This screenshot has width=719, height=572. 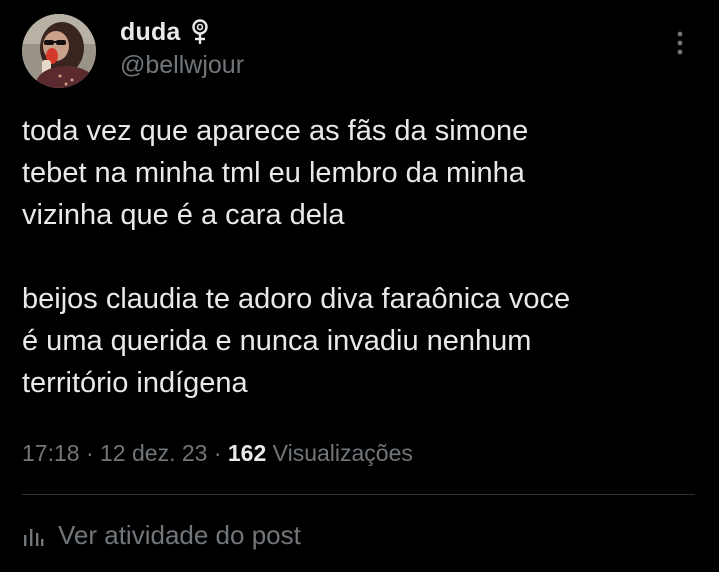 What do you see at coordinates (179, 535) in the screenshot?
I see `view-post-activity-label: Ver atividade do post` at bounding box center [179, 535].